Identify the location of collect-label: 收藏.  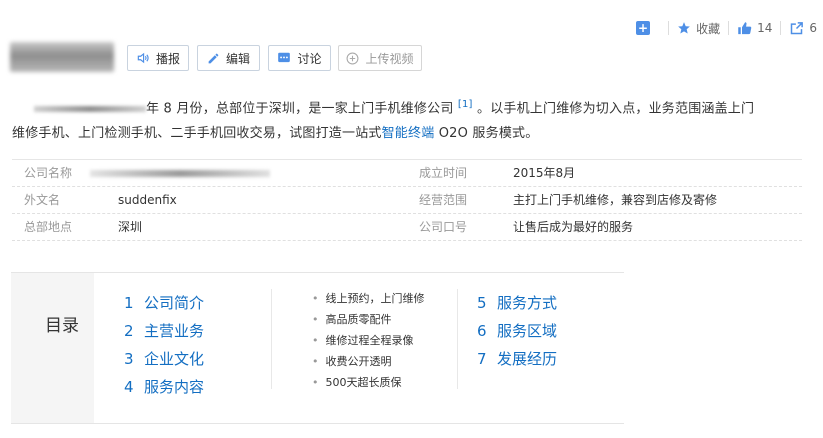
(708, 28).